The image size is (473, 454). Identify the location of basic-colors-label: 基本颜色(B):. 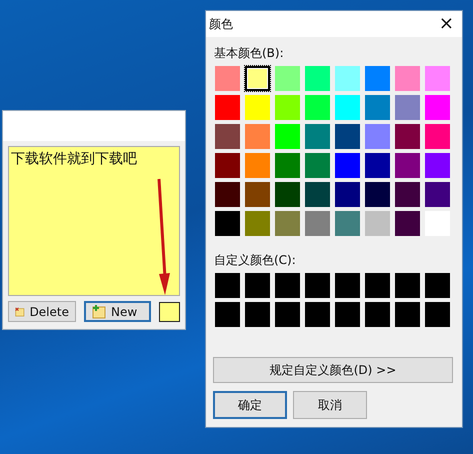
(249, 53).